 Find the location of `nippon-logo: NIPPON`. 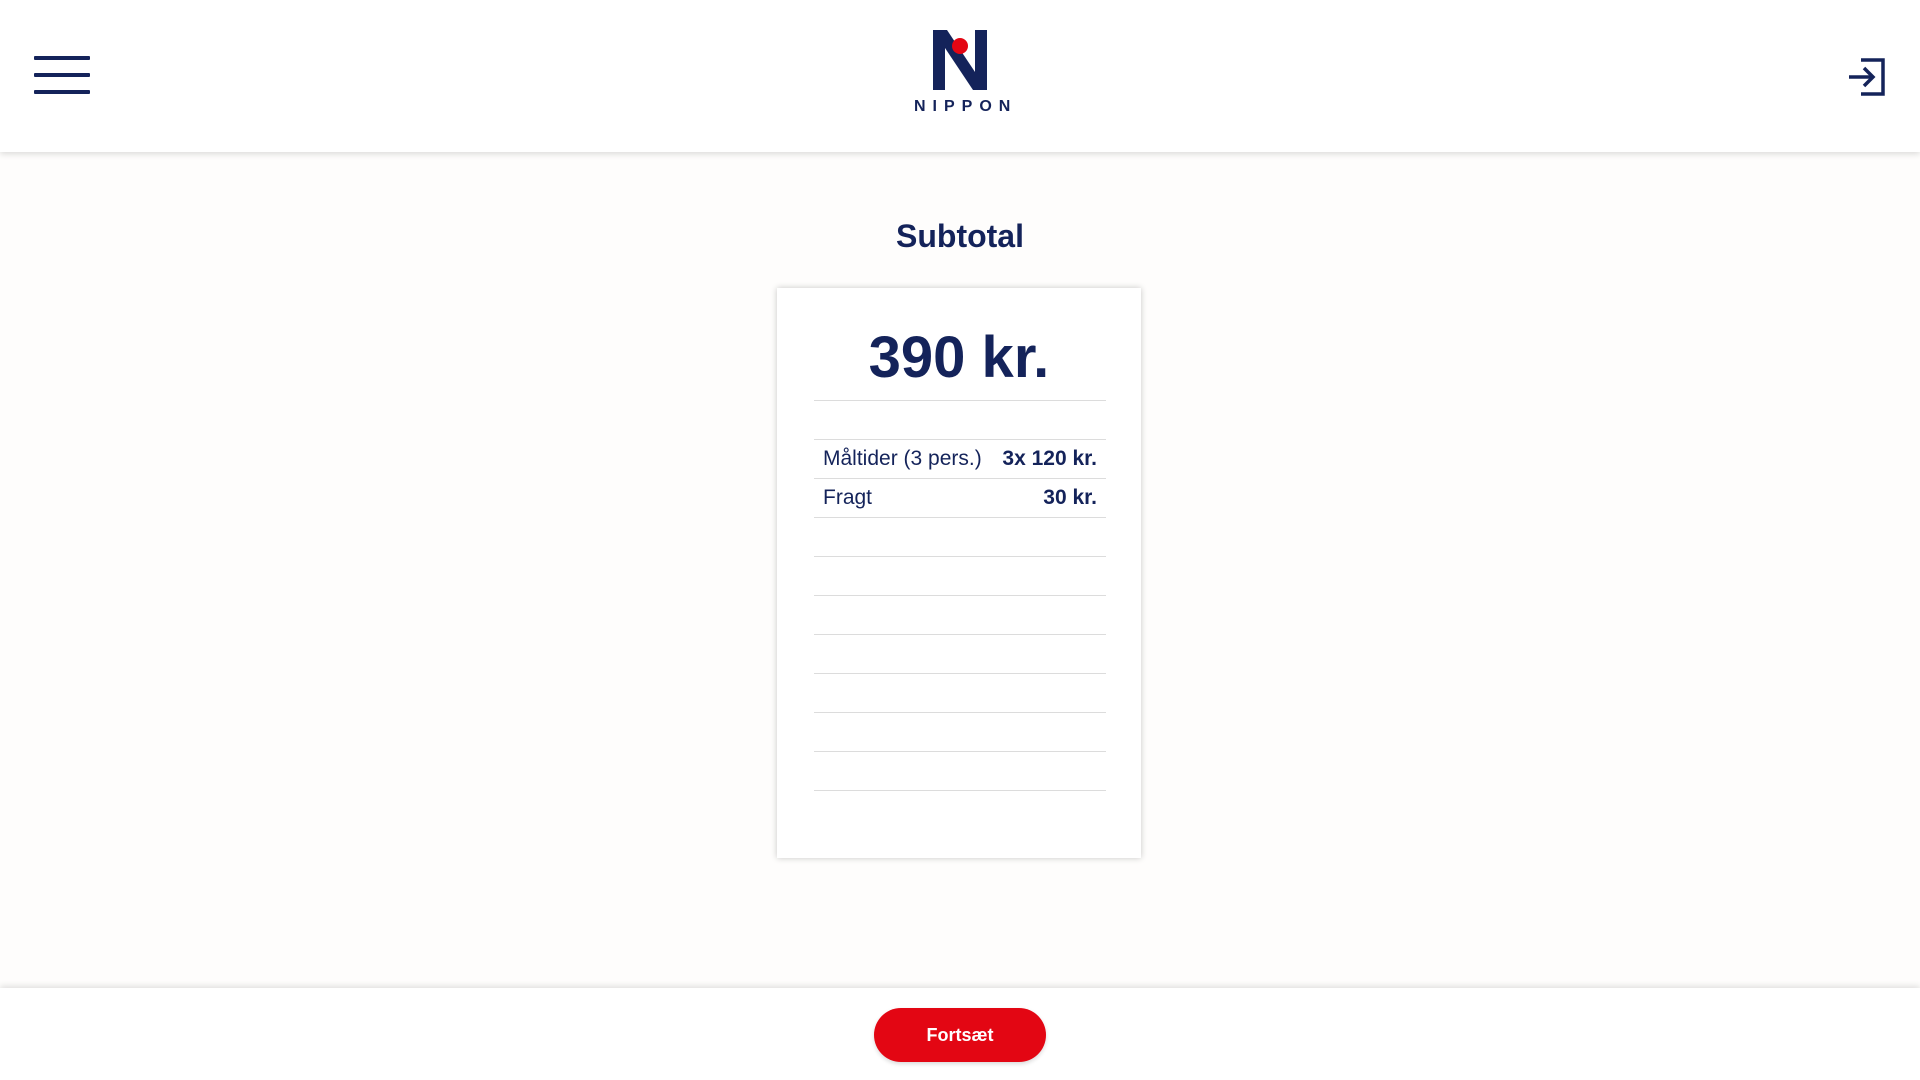

nippon-logo: NIPPON is located at coordinates (960, 73).